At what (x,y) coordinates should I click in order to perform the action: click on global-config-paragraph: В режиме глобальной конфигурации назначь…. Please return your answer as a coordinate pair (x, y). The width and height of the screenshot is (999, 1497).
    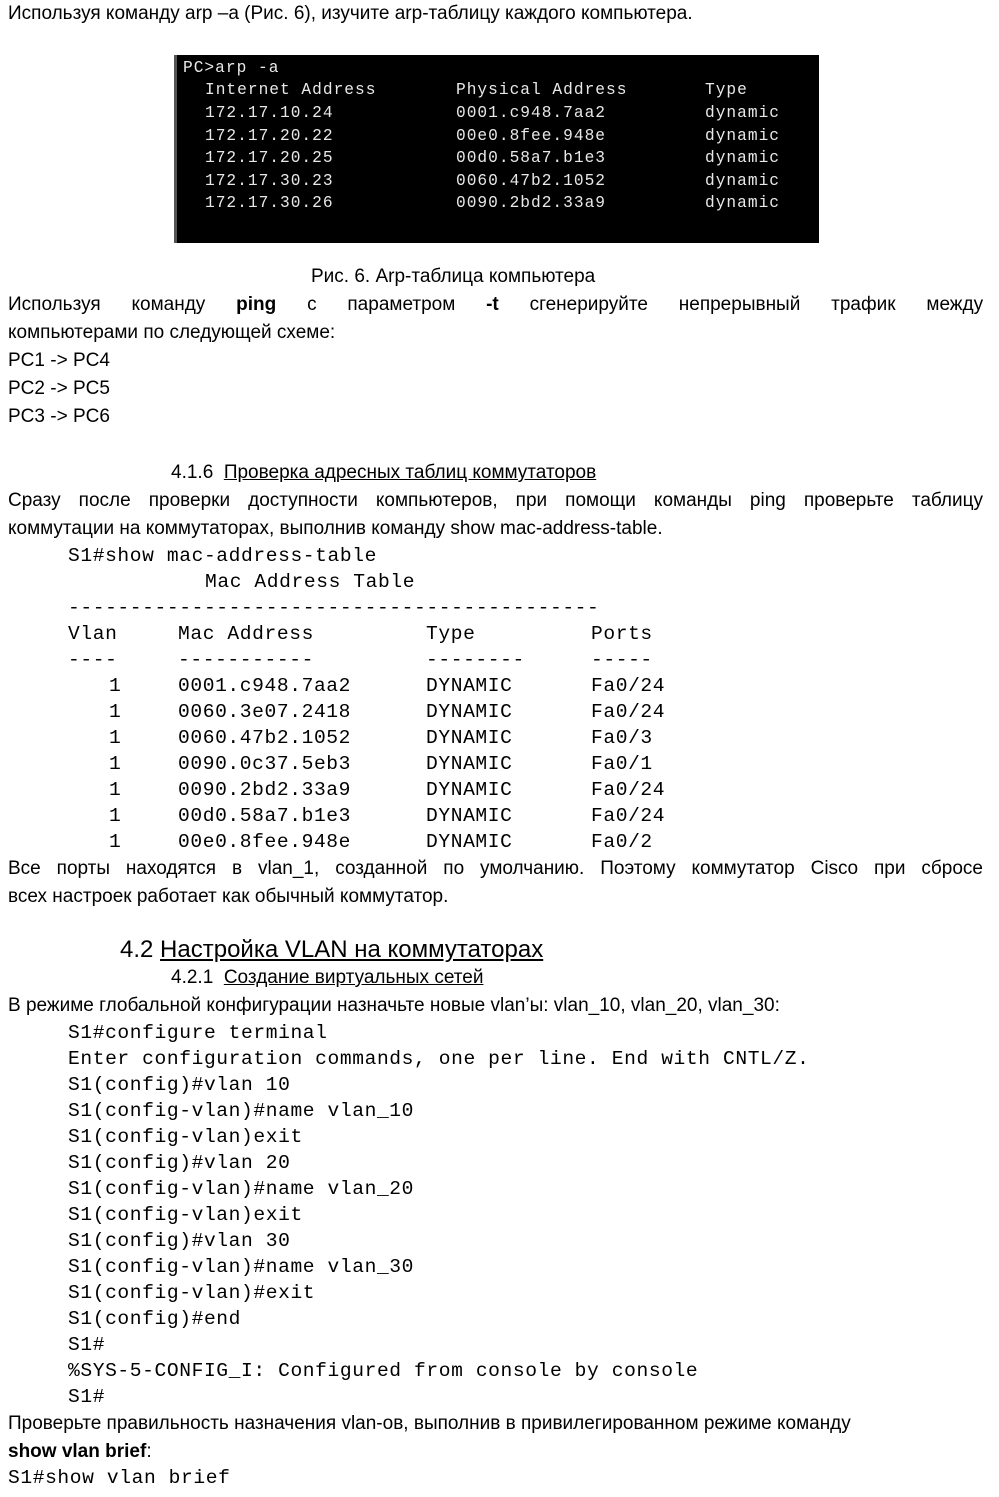
    Looking at the image, I should click on (394, 1005).